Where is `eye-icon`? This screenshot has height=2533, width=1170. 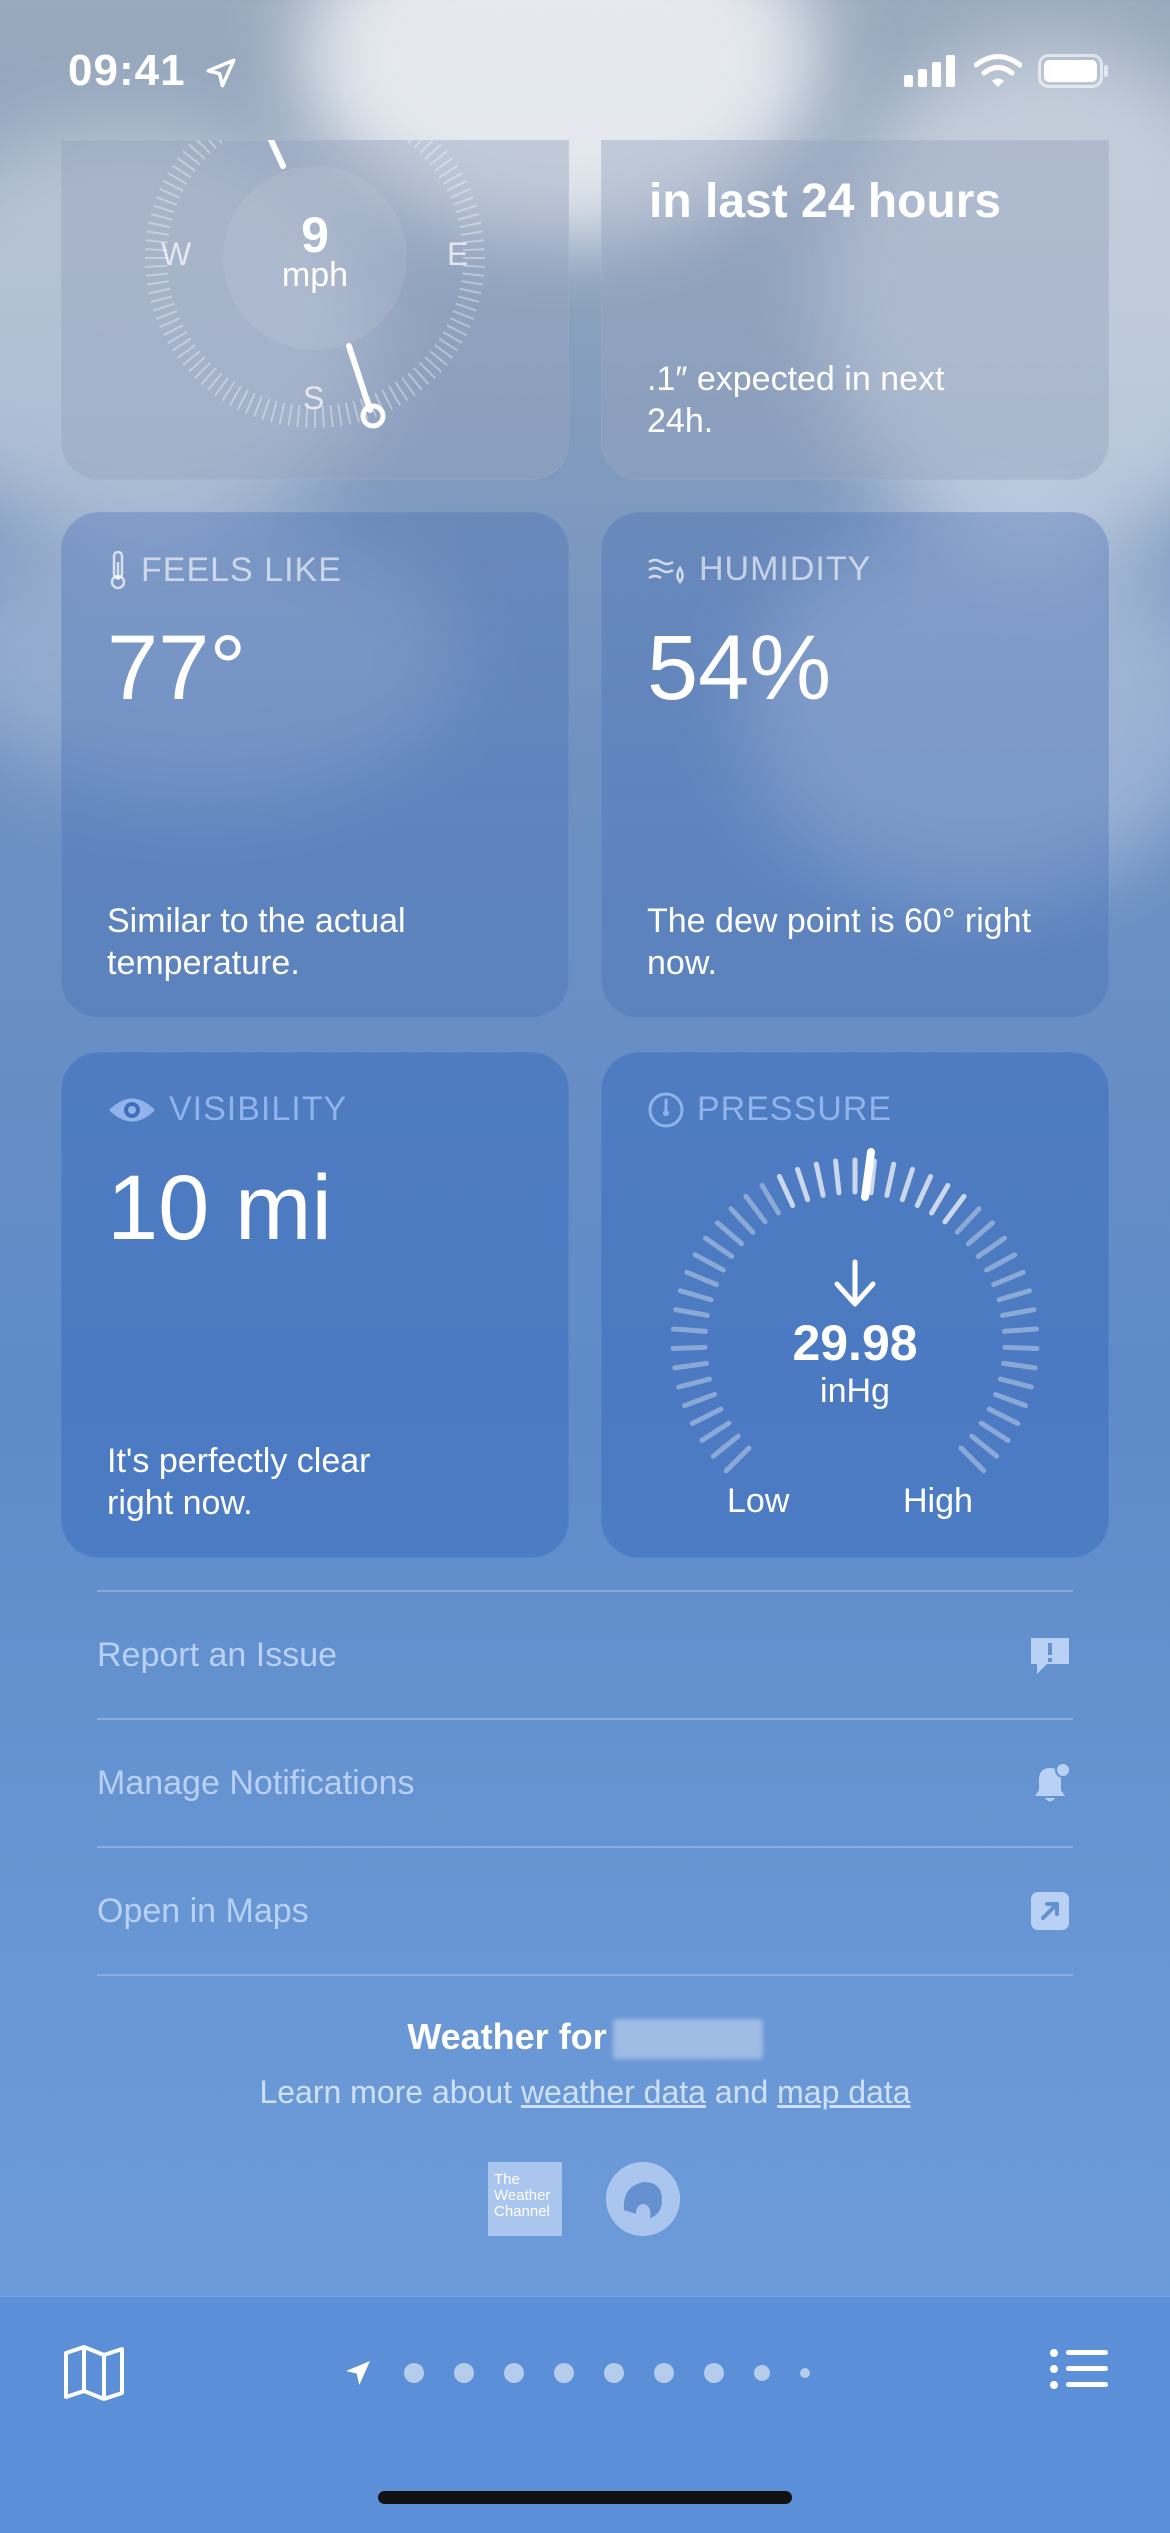
eye-icon is located at coordinates (132, 1109).